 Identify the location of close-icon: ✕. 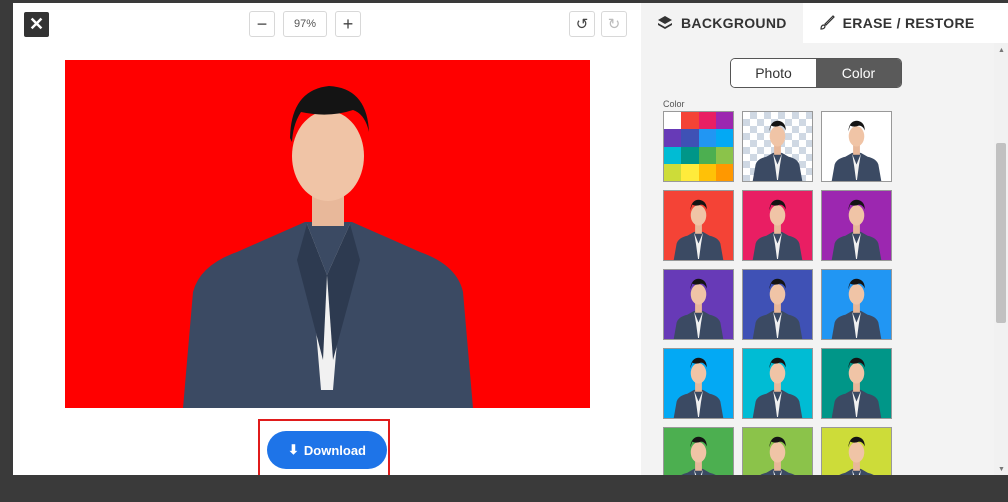
(36, 24).